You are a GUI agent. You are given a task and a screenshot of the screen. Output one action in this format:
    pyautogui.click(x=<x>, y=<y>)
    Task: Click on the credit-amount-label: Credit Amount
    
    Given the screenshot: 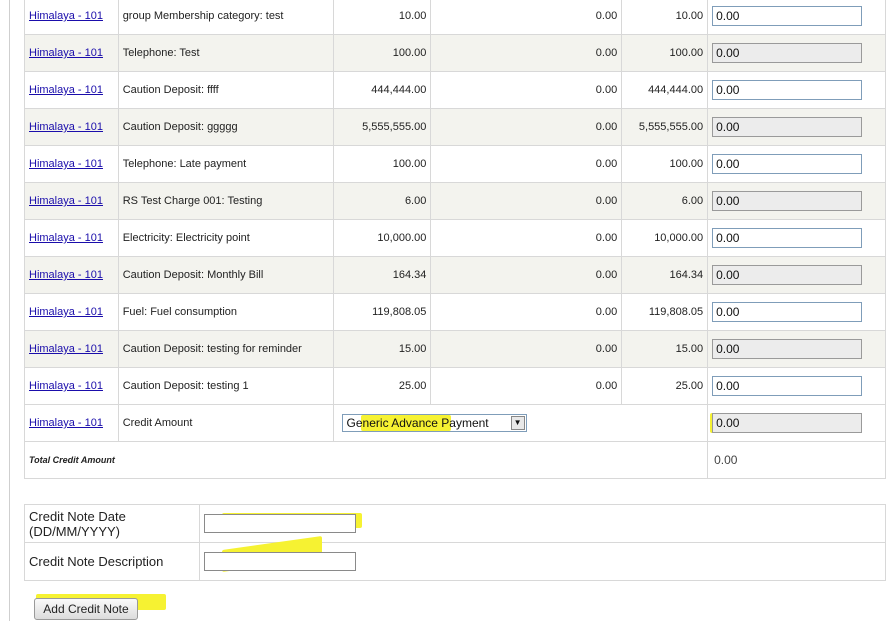 What is the action you would take?
    pyautogui.click(x=225, y=423)
    